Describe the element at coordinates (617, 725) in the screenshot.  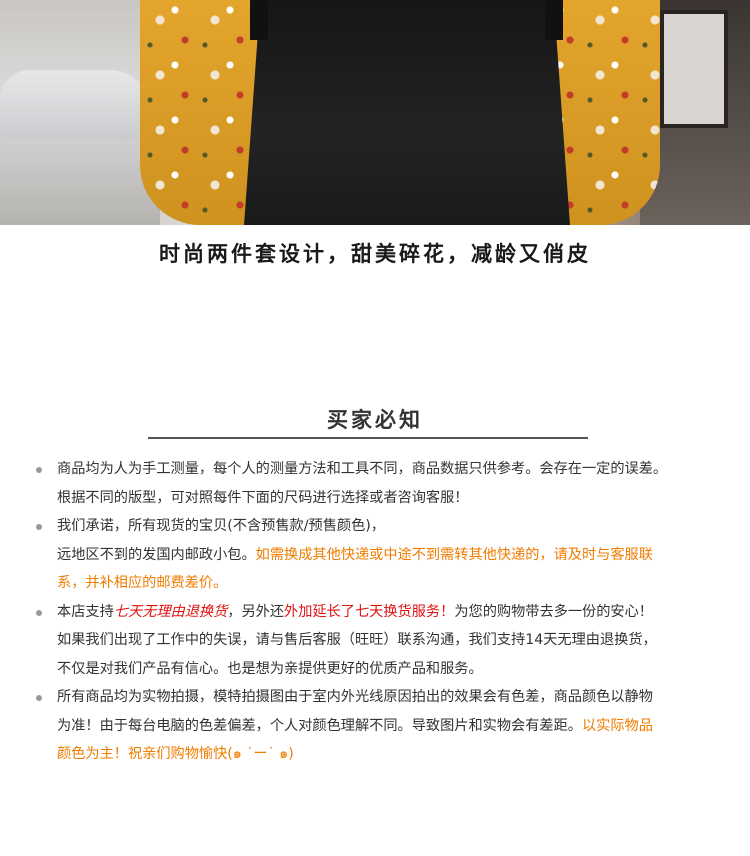
I see `notice-highlight-orange: 以实际物品` at that location.